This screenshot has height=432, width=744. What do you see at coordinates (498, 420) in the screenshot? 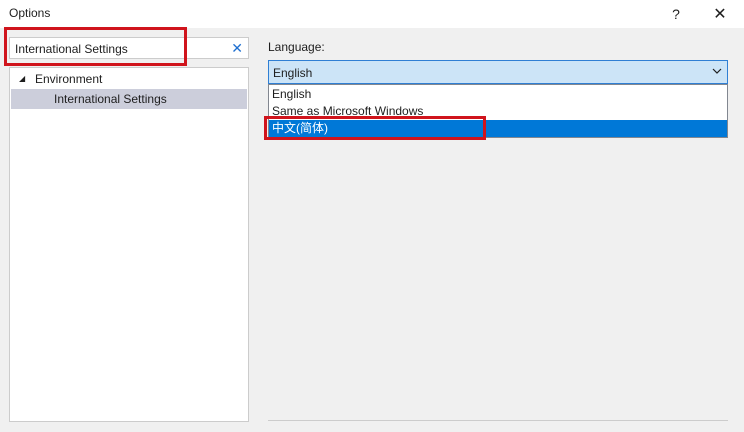
I see `content-divider` at bounding box center [498, 420].